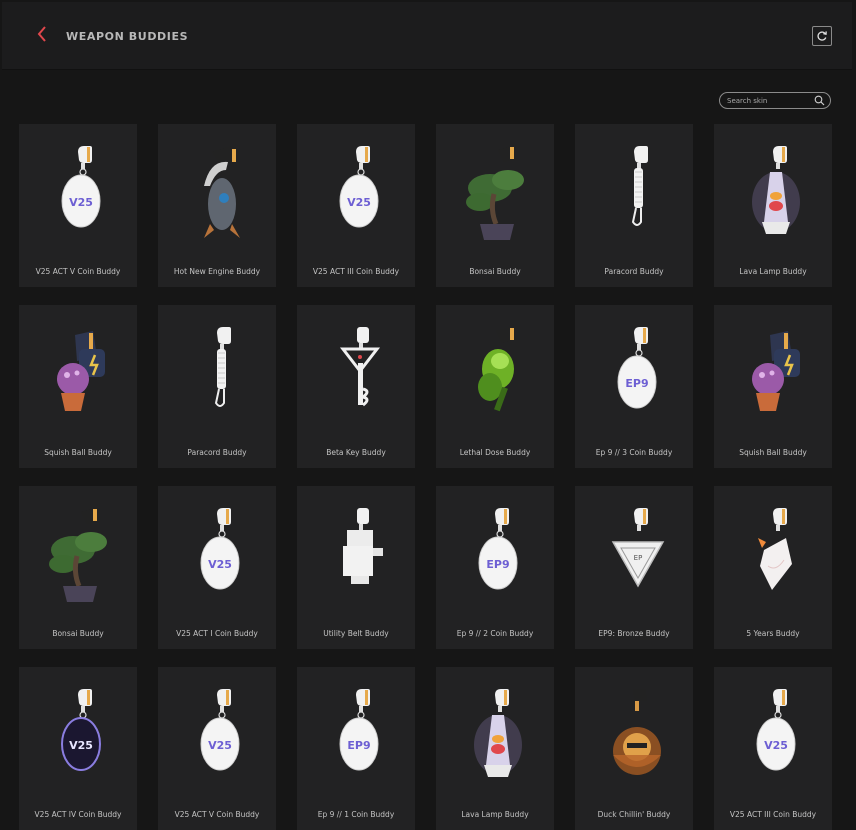 This screenshot has width=856, height=830. What do you see at coordinates (638, 548) in the screenshot?
I see `buddy-triangle-icon: EP` at bounding box center [638, 548].